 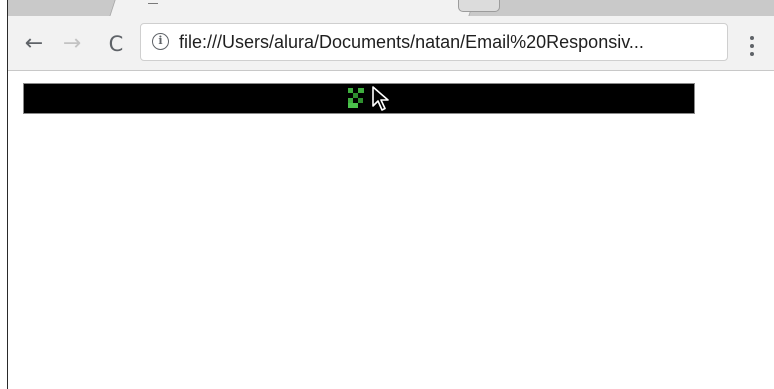 I want to click on forward-arrow-icon: →, so click(x=72, y=43).